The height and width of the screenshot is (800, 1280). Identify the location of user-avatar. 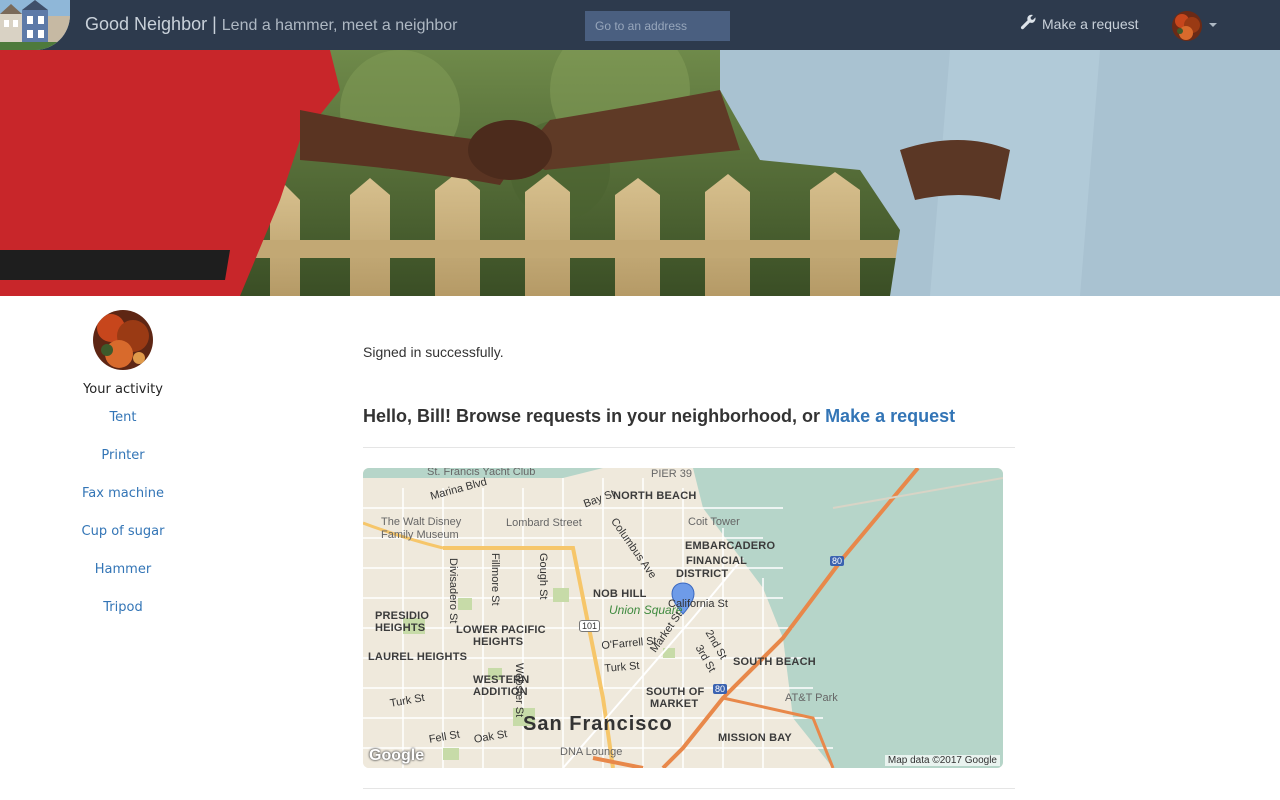
(1187, 26).